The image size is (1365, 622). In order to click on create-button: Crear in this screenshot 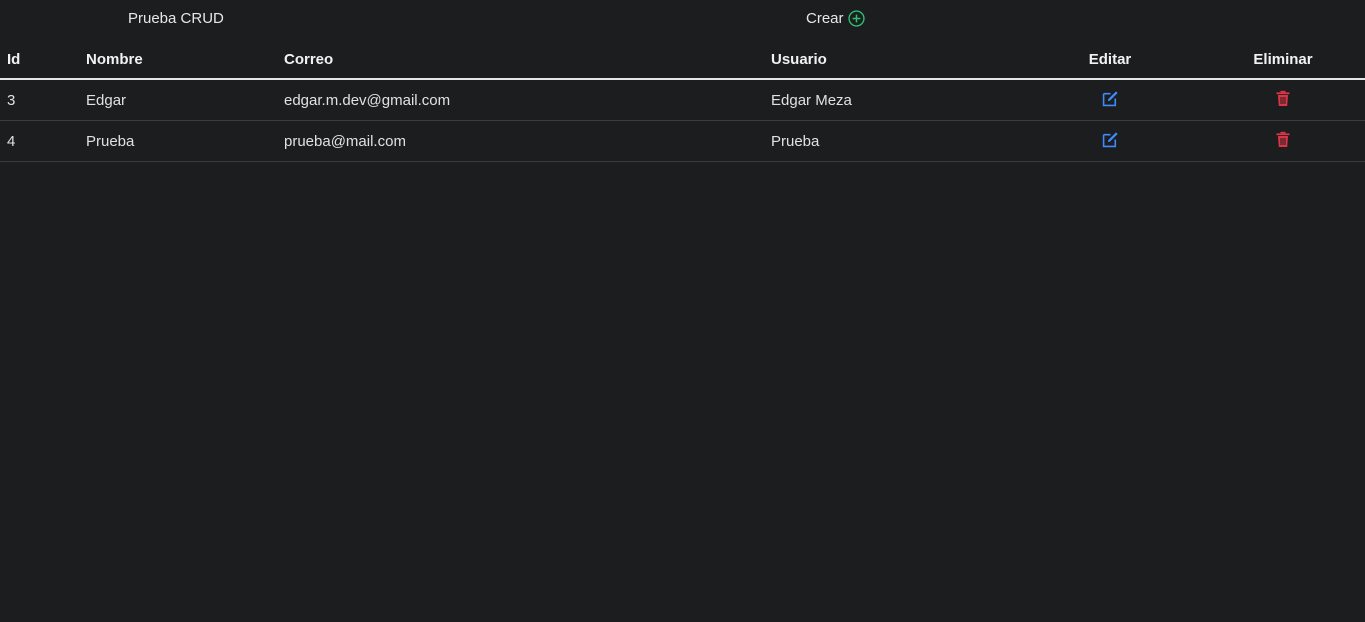, I will do `click(835, 18)`.